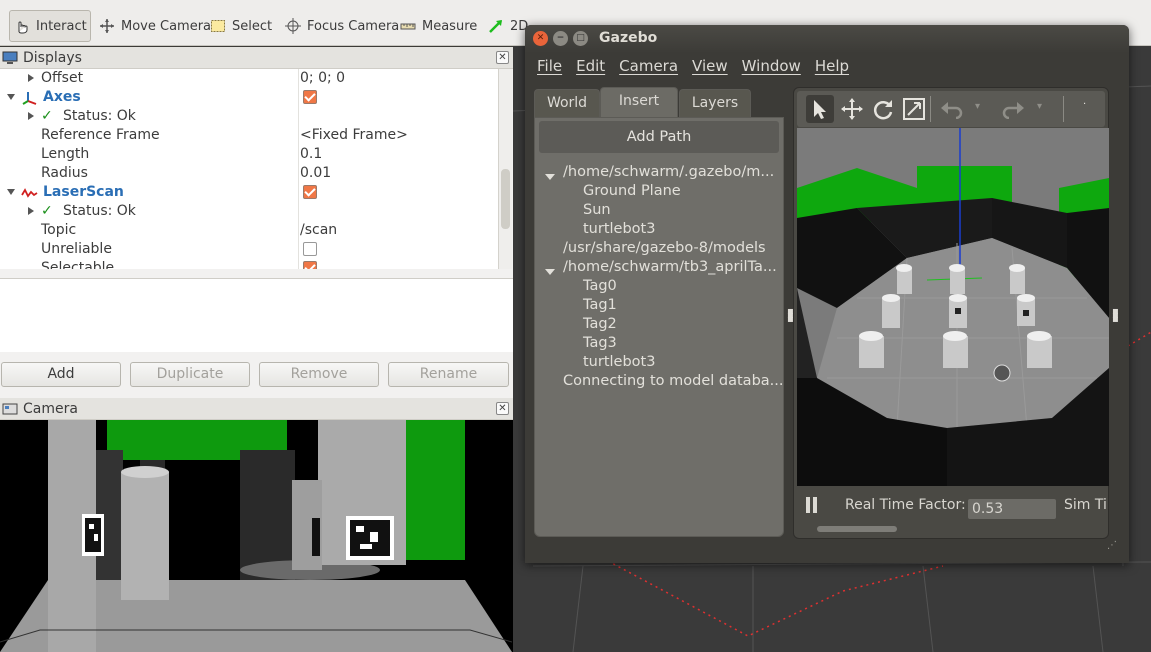 The height and width of the screenshot is (652, 1151). I want to click on laserscan-icon, so click(29, 193).